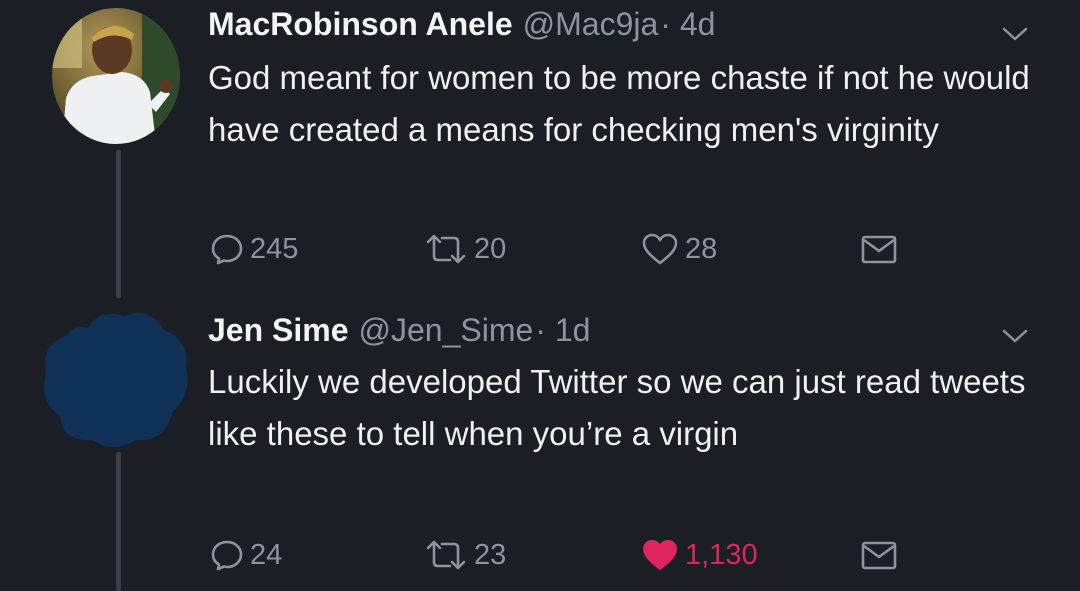  Describe the element at coordinates (490, 554) in the screenshot. I see `retweet-count: 23` at that location.